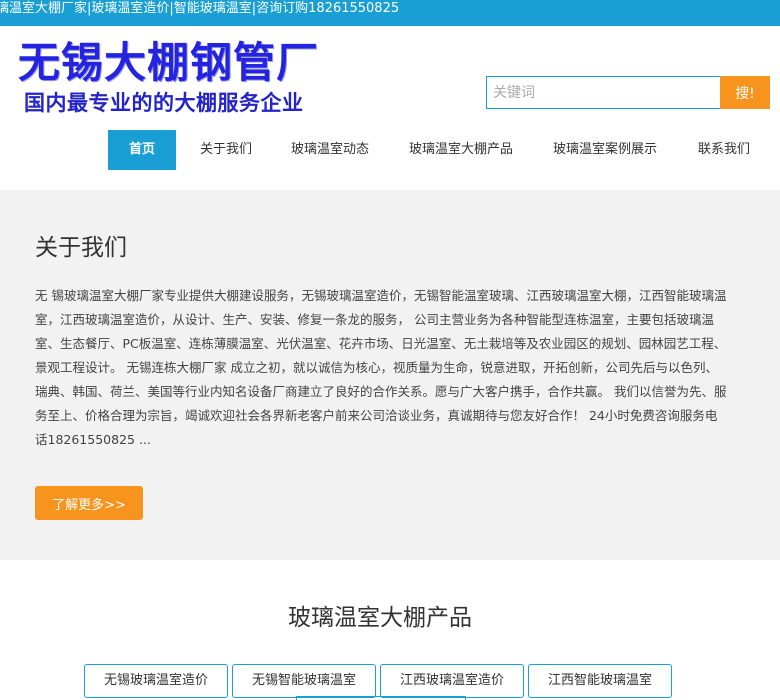 This screenshot has height=700, width=780. What do you see at coordinates (745, 92) in the screenshot?
I see `search-button: 搜!` at bounding box center [745, 92].